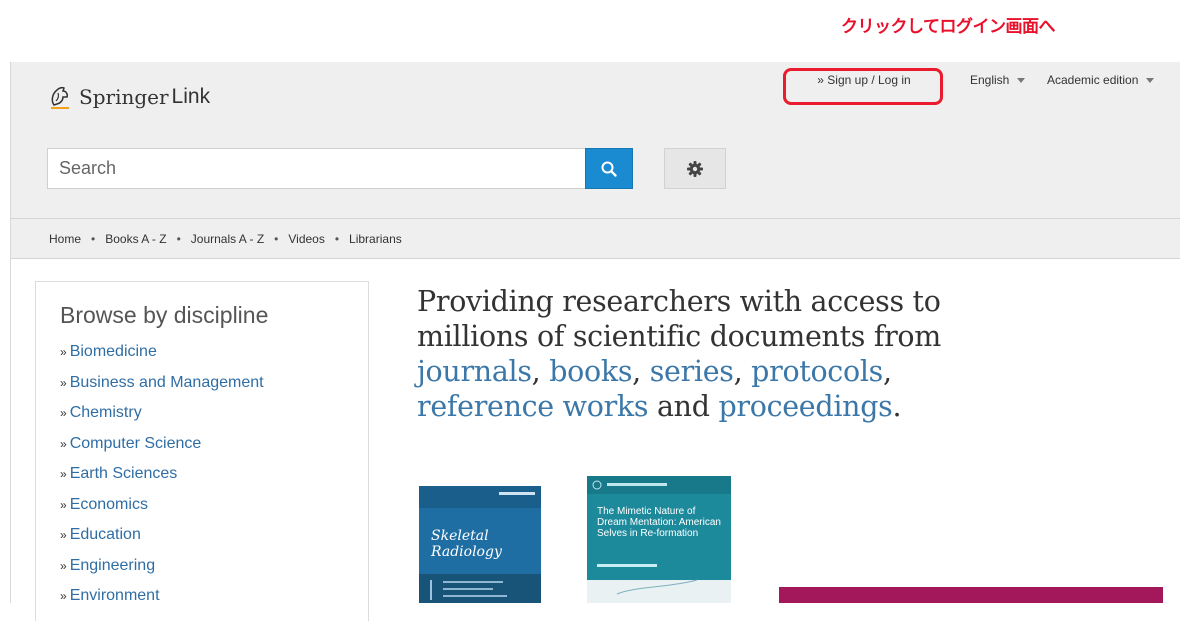  Describe the element at coordinates (533, 406) in the screenshot. I see `reference-works-link: reference works` at that location.